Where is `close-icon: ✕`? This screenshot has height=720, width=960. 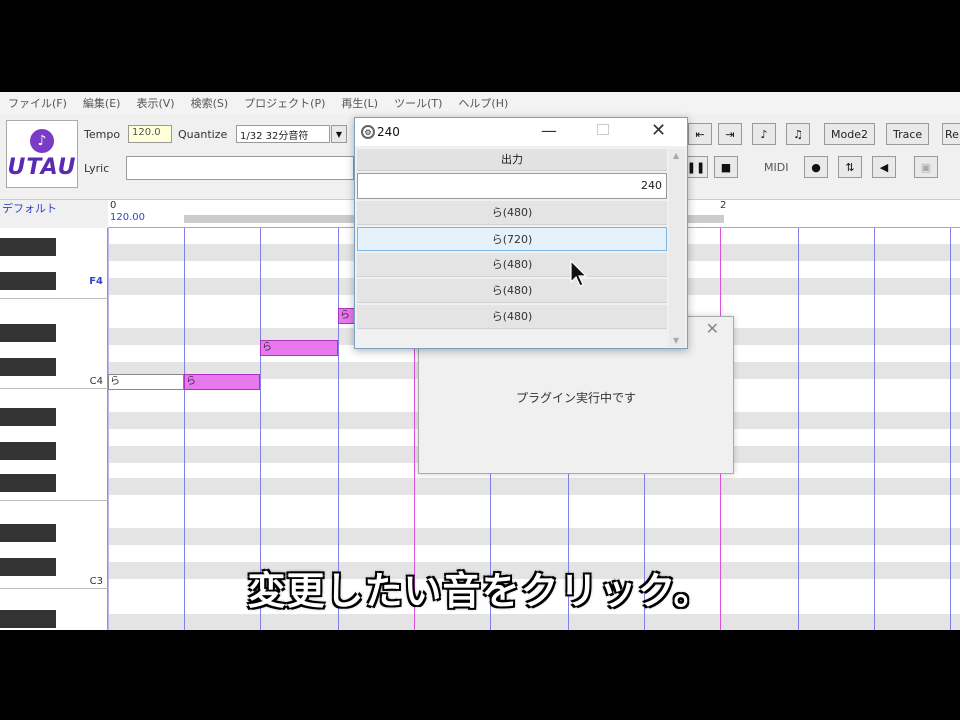 close-icon: ✕ is located at coordinates (658, 130).